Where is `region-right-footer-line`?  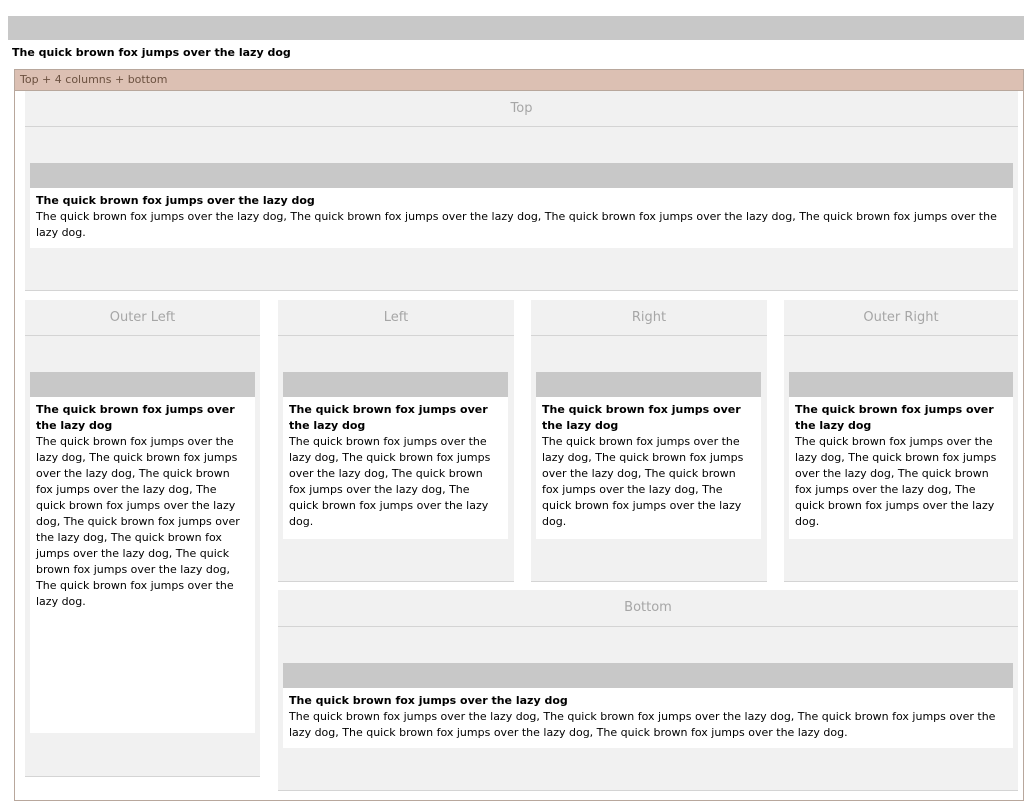 region-right-footer-line is located at coordinates (649, 581).